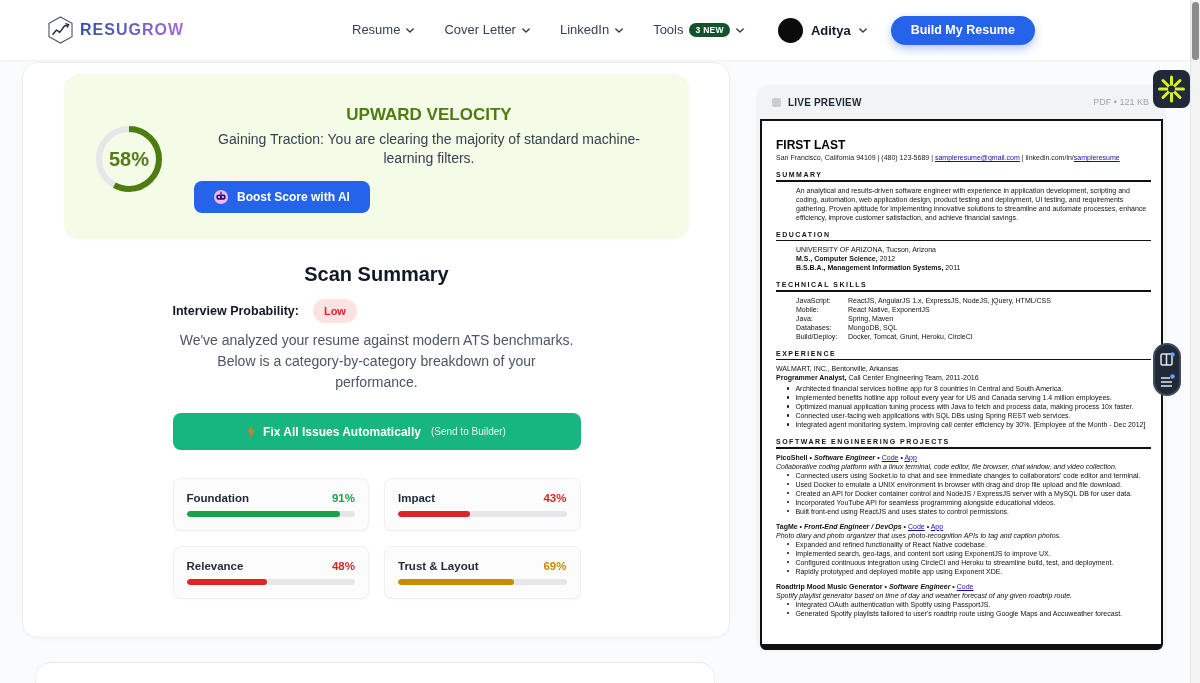  I want to click on user-menu: Aditya, so click(822, 30).